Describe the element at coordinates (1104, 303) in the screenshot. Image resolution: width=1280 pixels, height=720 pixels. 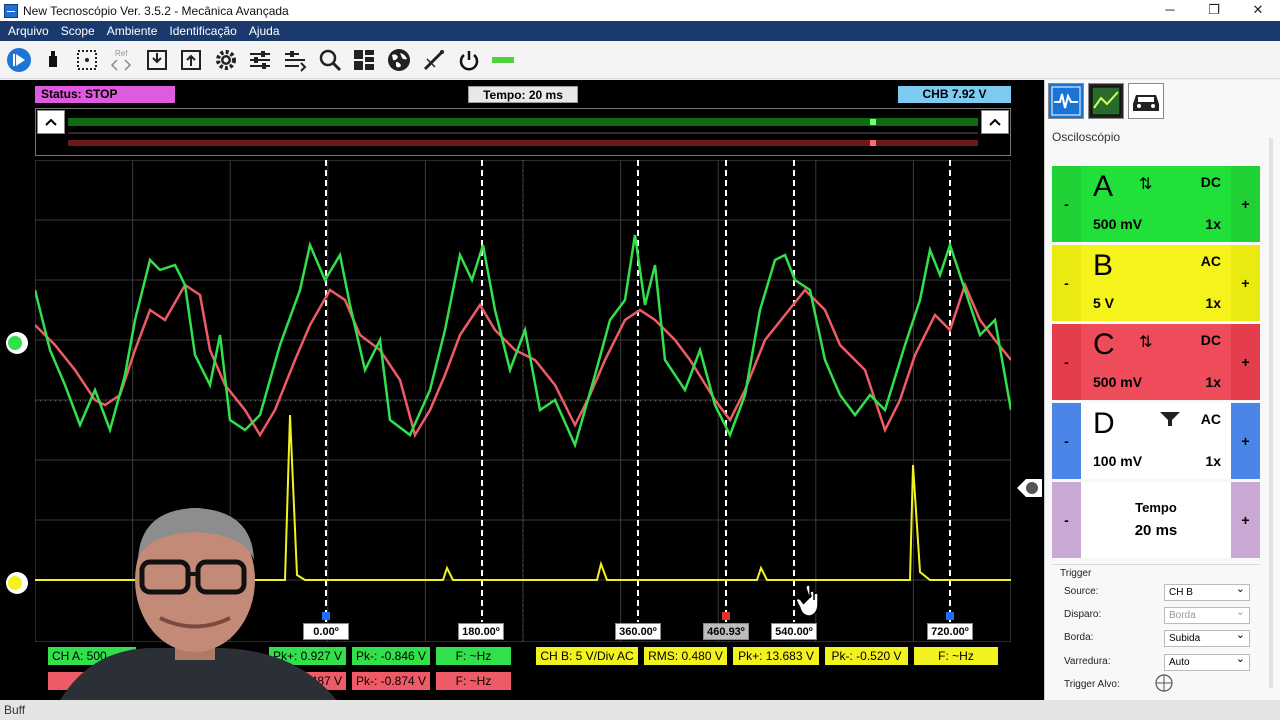
I see `channel-b-scale: 5 V` at that location.